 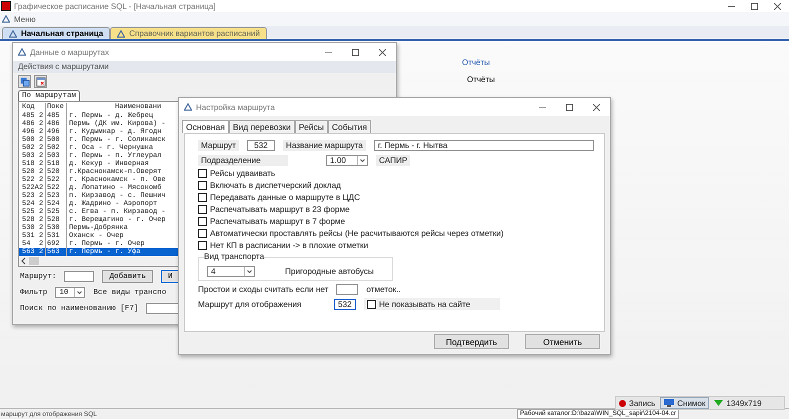 I want to click on window-title: Графическое расписание SQL - [Начальная страница], so click(x=115, y=6).